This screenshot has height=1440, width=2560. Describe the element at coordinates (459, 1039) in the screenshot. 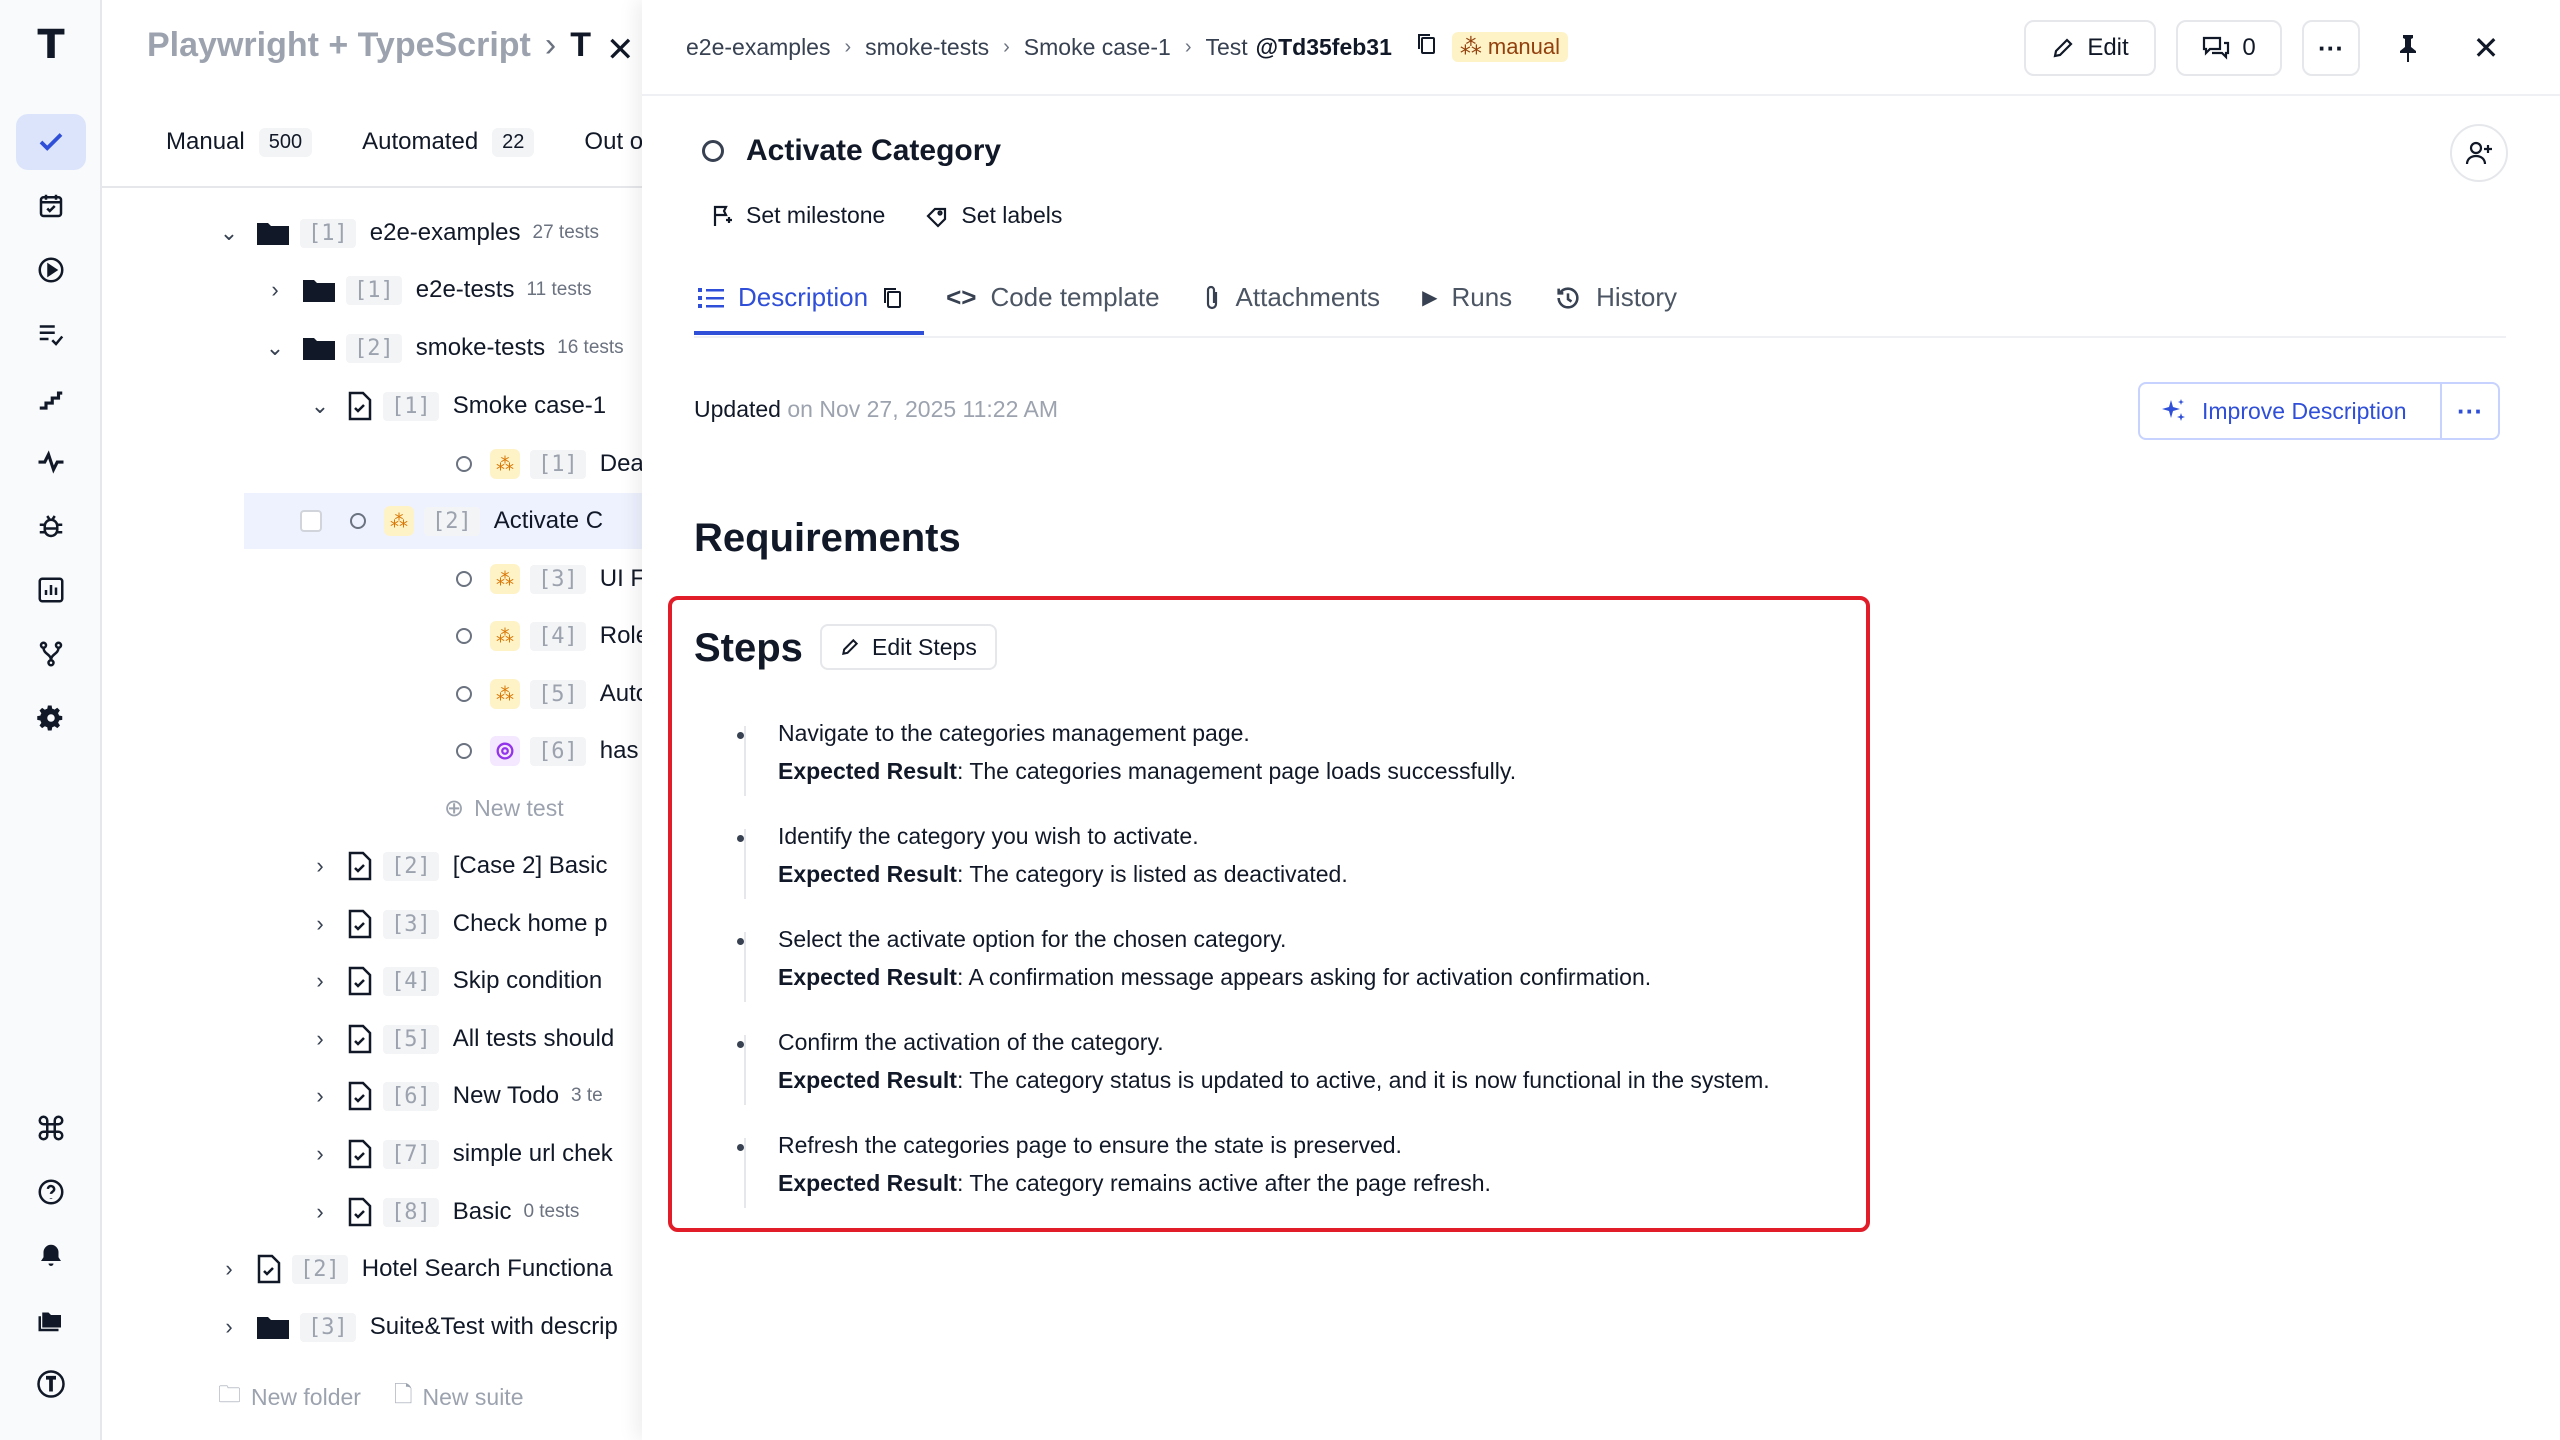

I see `tree-suite-row: › [5] All tests should` at that location.